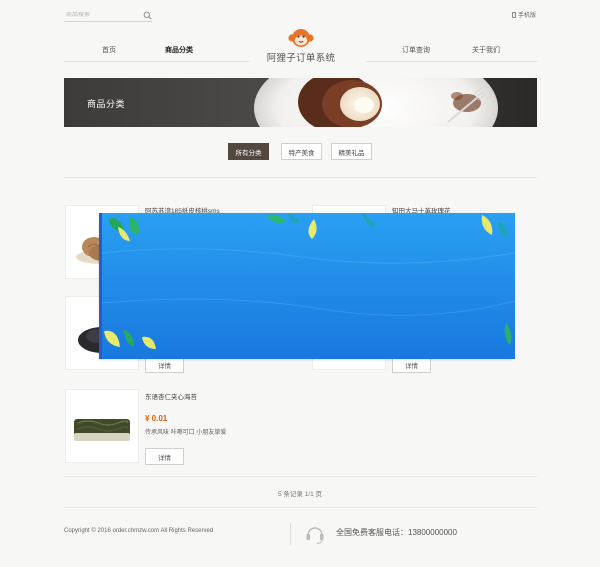 This screenshot has width=600, height=567. I want to click on headset-icon, so click(315, 535).